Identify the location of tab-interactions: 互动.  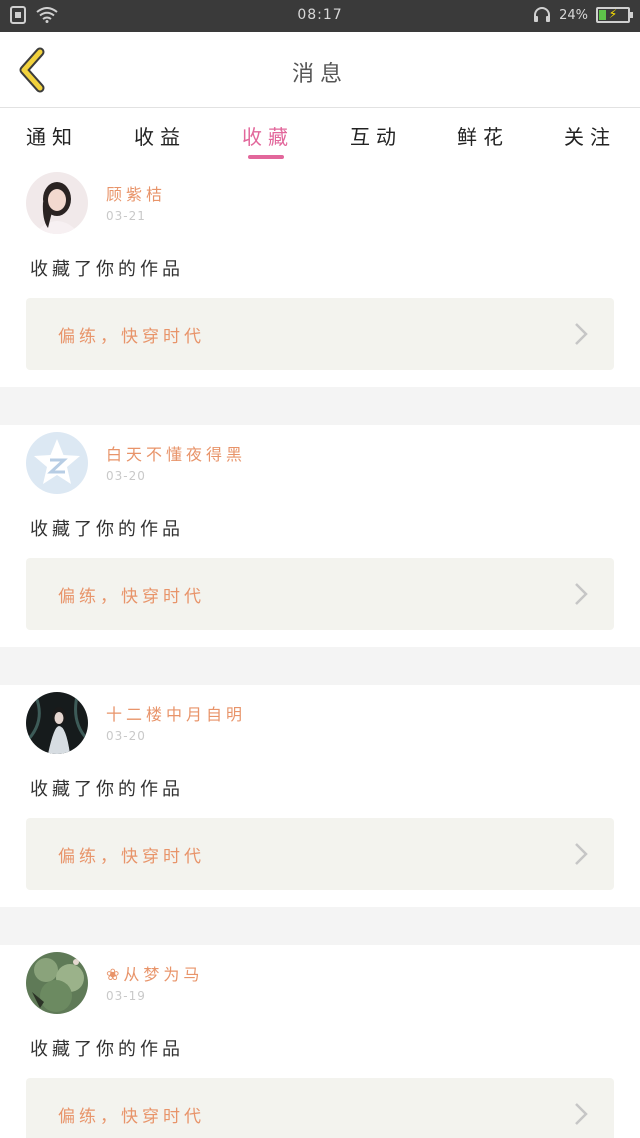
(376, 135).